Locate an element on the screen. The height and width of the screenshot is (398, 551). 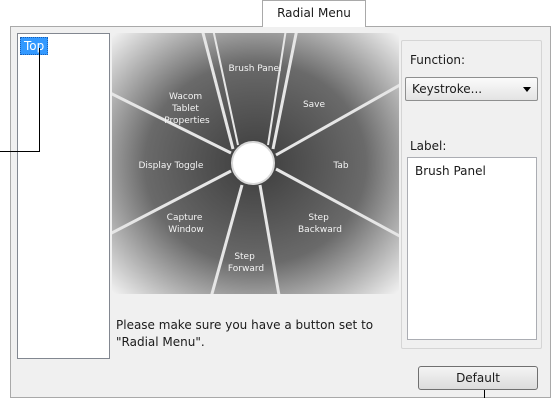
function-label: Function: is located at coordinates (438, 60).